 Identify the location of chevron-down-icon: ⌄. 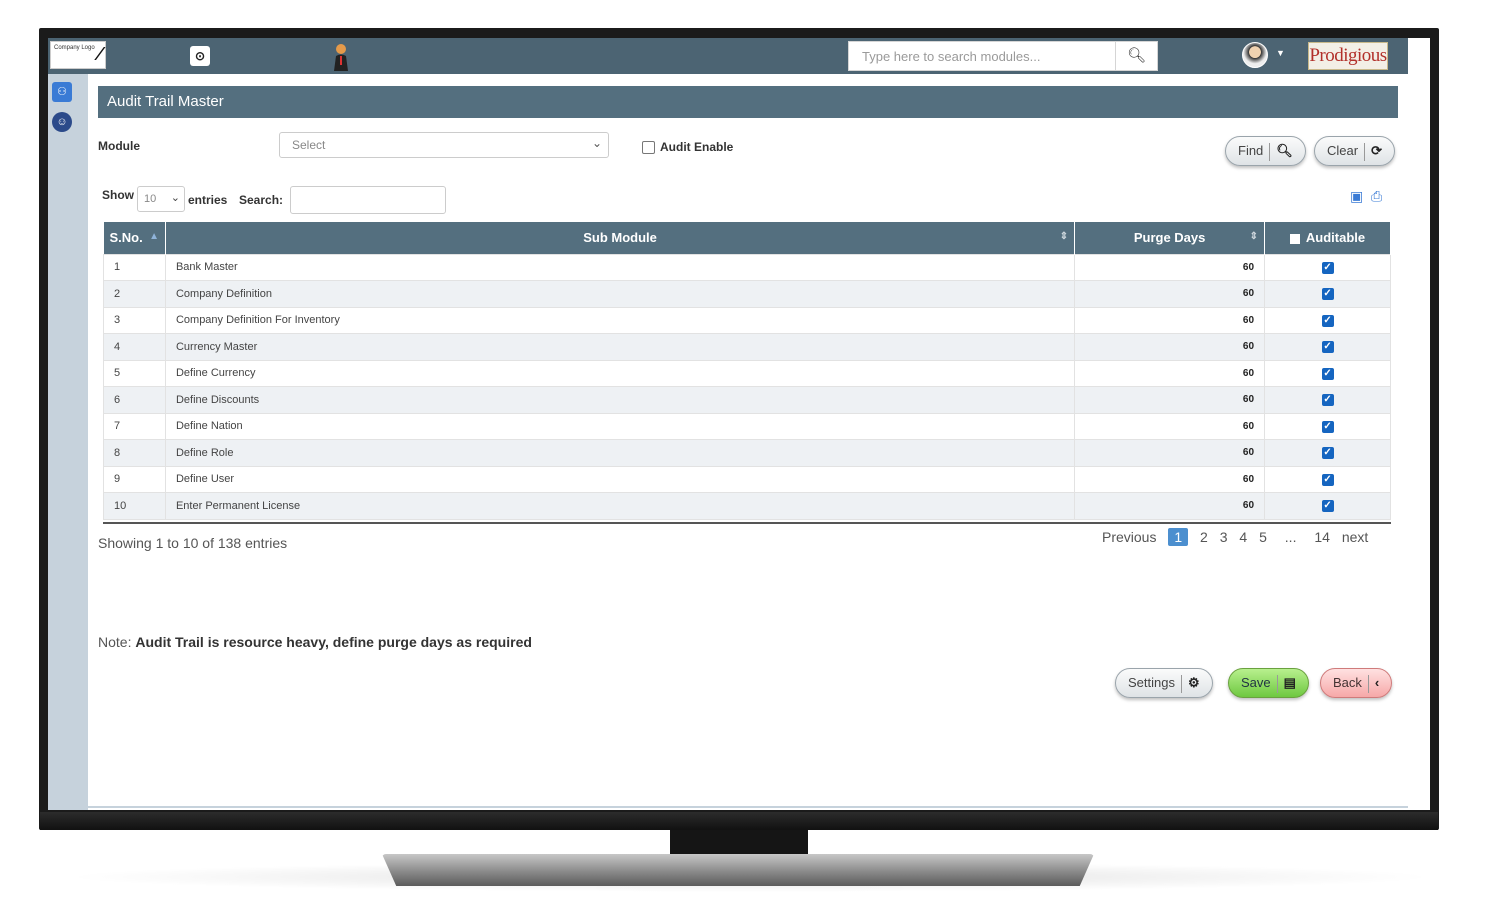
(175, 198).